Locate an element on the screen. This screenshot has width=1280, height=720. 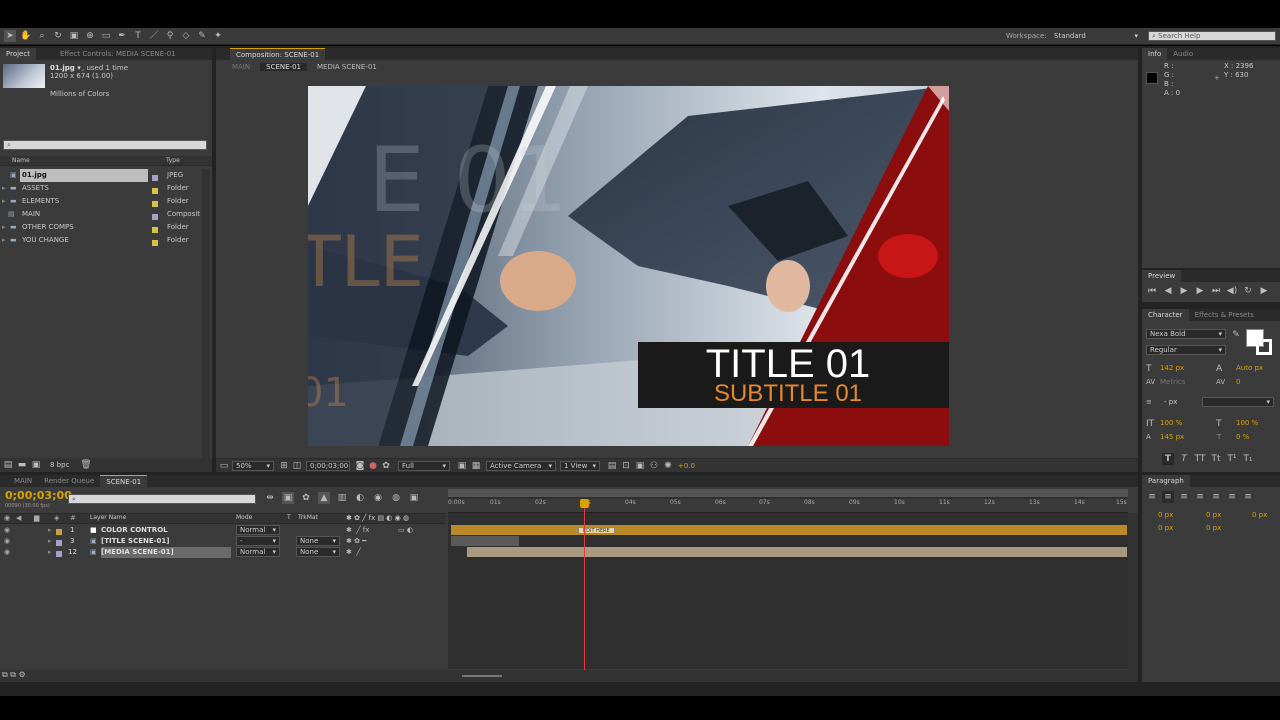
file-name: 01.jpg ▾ is located at coordinates (65, 68).